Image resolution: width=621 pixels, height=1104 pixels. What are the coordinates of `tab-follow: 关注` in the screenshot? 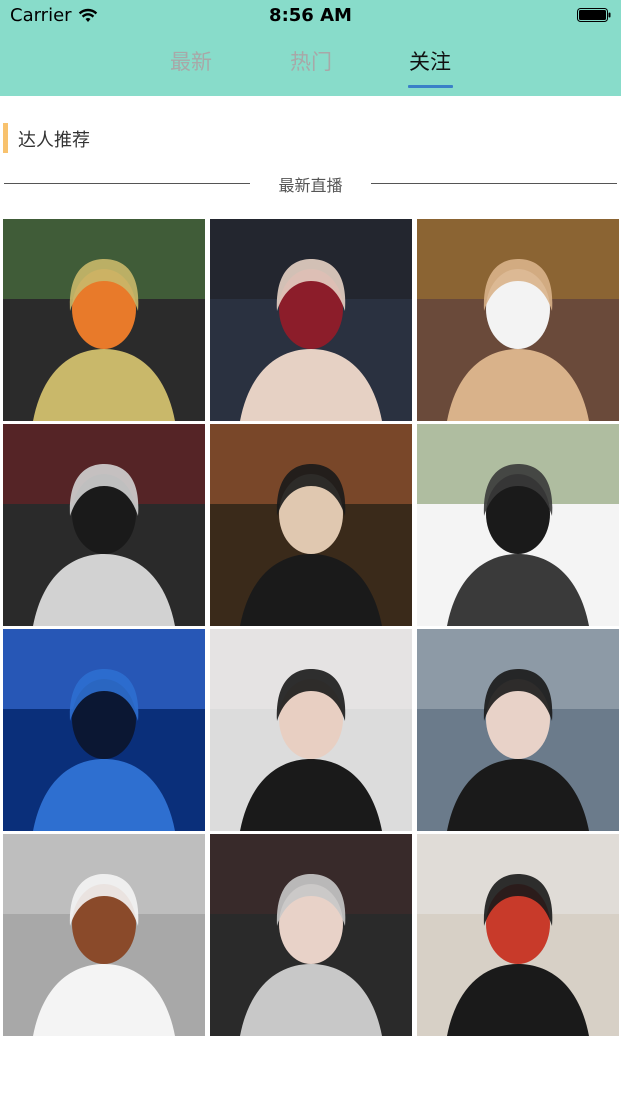 It's located at (430, 61).